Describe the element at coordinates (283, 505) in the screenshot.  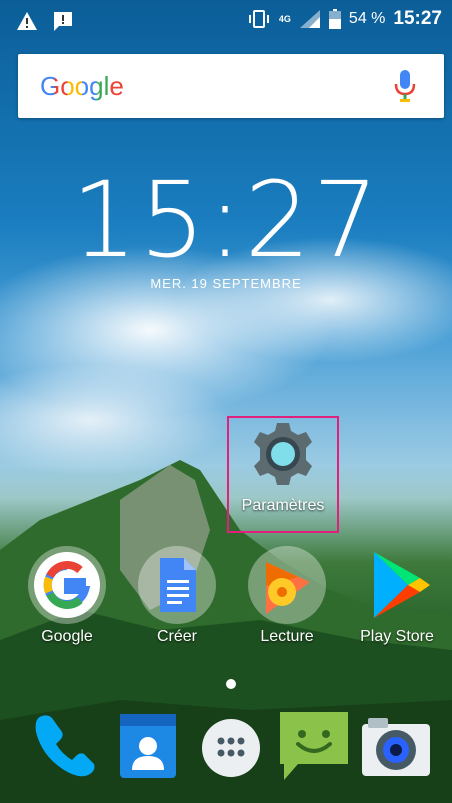
I see `app-label: Paramètres` at that location.